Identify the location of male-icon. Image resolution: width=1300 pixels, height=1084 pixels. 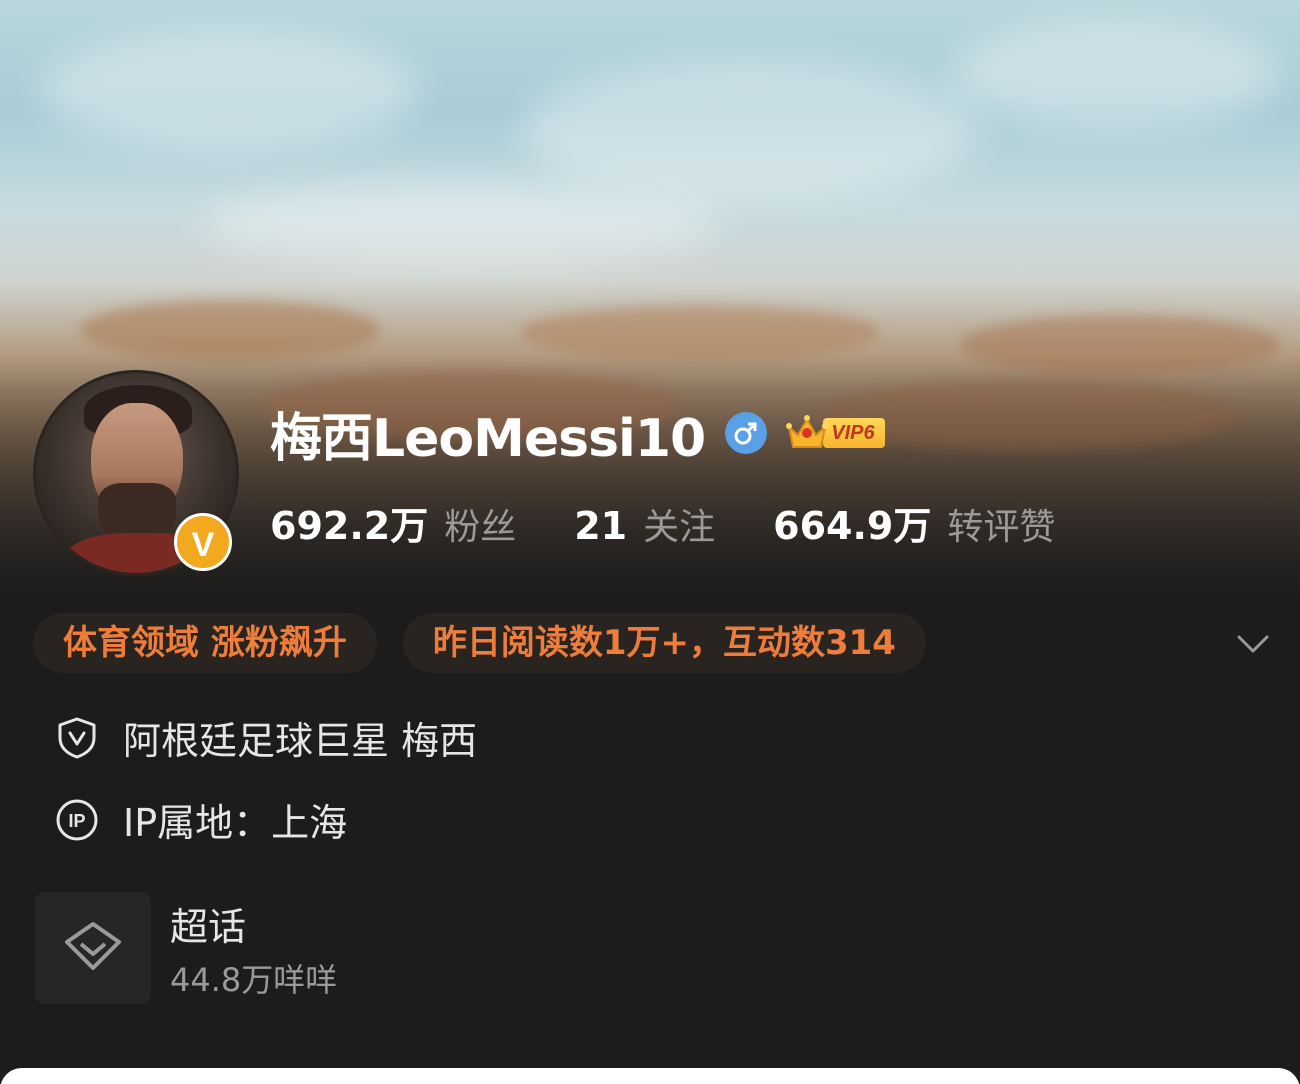
(746, 433).